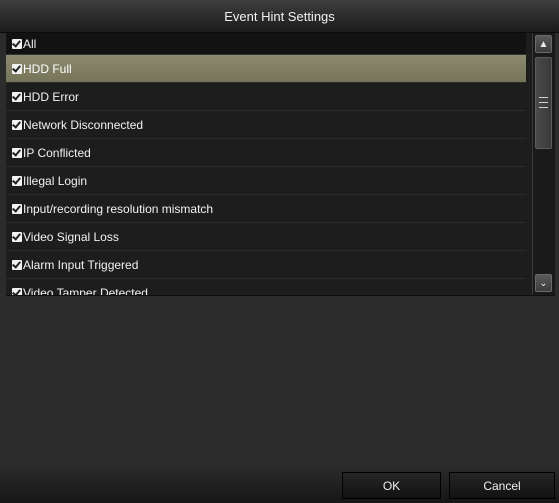 Image resolution: width=559 pixels, height=503 pixels. I want to click on event-row-video-signal-loss: Video Signal Loss, so click(266, 237).